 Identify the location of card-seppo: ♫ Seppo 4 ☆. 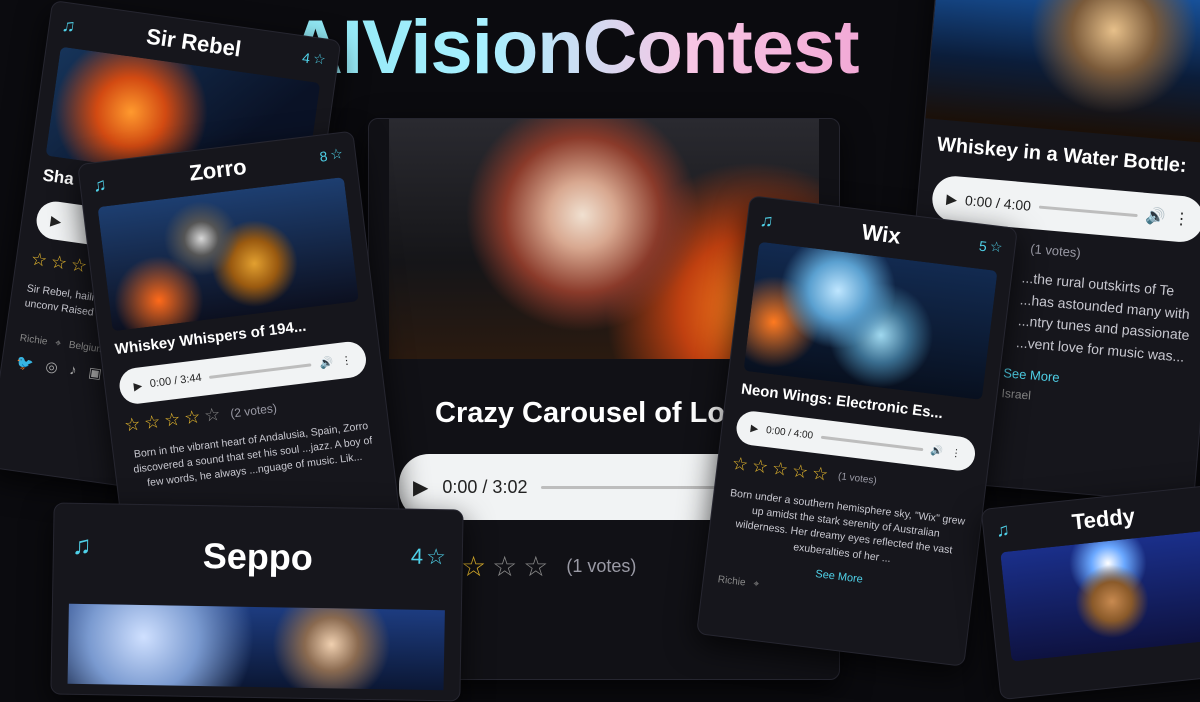
(257, 602).